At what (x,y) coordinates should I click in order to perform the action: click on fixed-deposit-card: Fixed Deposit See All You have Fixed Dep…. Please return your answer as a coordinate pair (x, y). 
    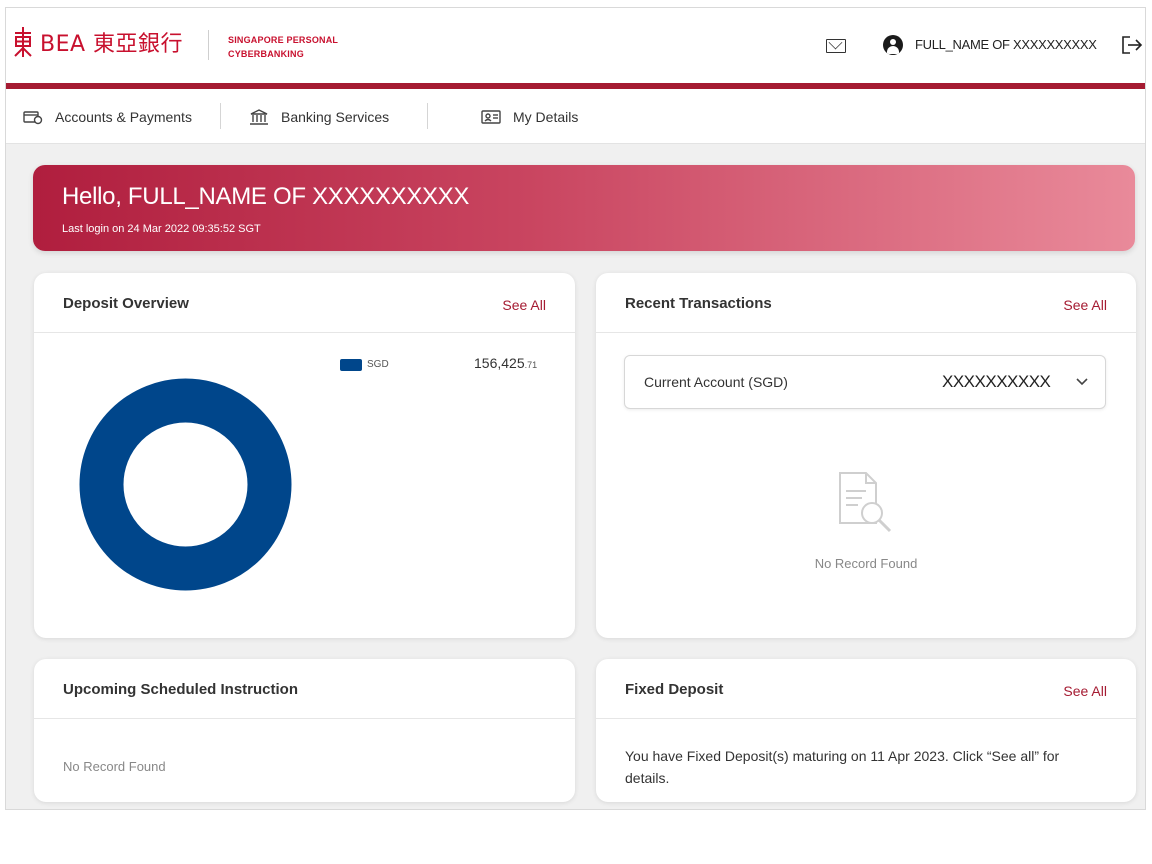
    Looking at the image, I should click on (866, 730).